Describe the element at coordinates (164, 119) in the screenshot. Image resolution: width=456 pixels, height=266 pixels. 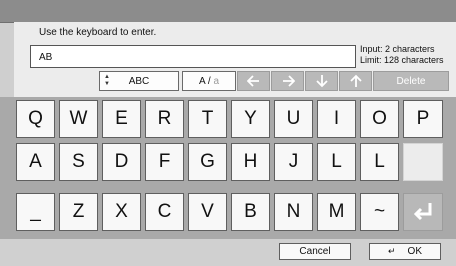
I see `key-r: R` at that location.